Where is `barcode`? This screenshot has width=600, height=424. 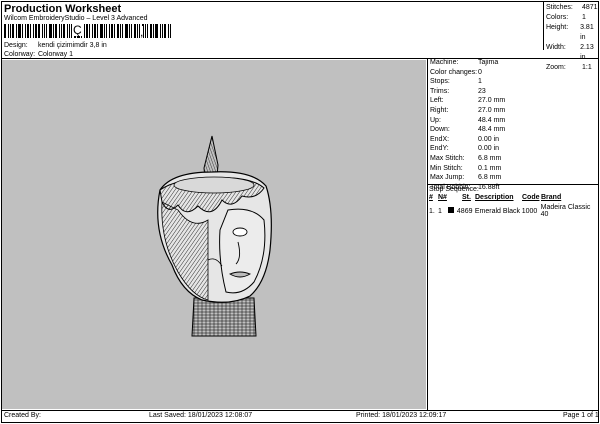
barcode is located at coordinates (94, 31).